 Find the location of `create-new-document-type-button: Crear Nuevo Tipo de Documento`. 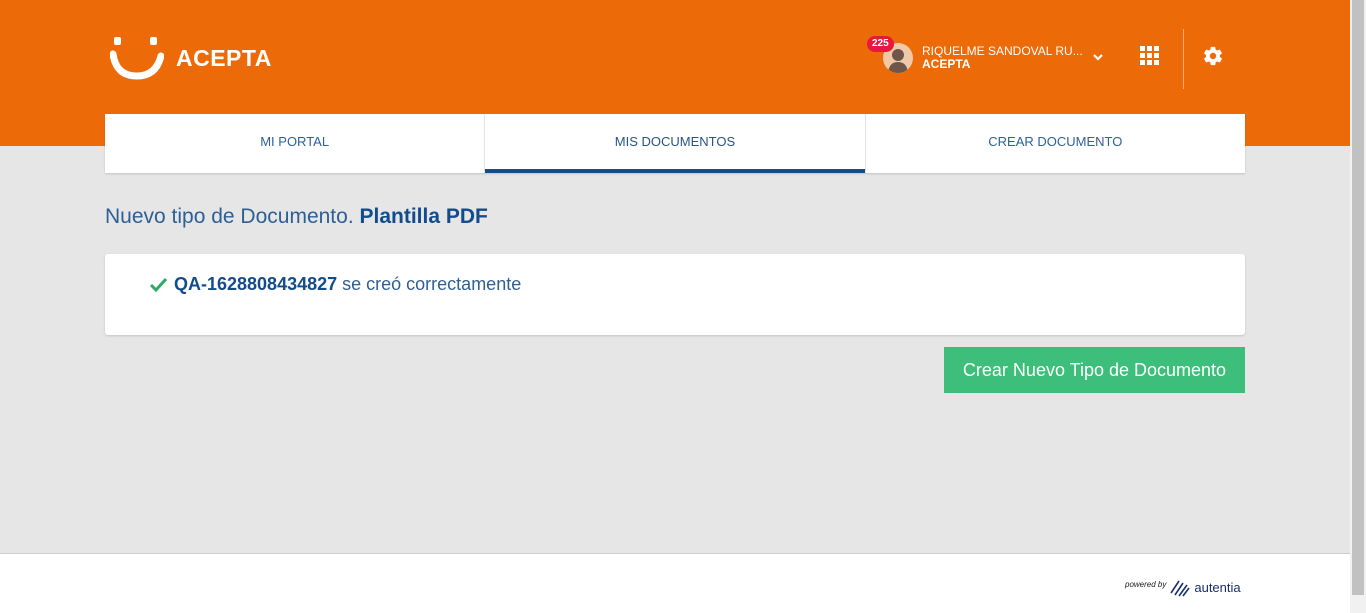

create-new-document-type-button: Crear Nuevo Tipo de Documento is located at coordinates (1094, 370).